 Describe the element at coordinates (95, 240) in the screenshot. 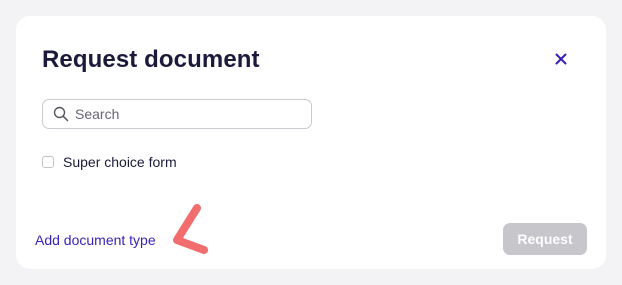

I see `add-document-type-link: Add document type` at that location.